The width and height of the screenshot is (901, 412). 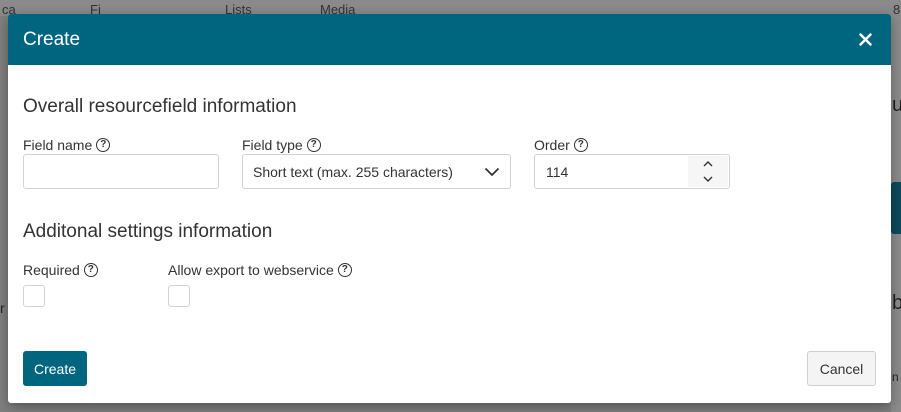 I want to click on background-fragment: 8, so click(x=897, y=9).